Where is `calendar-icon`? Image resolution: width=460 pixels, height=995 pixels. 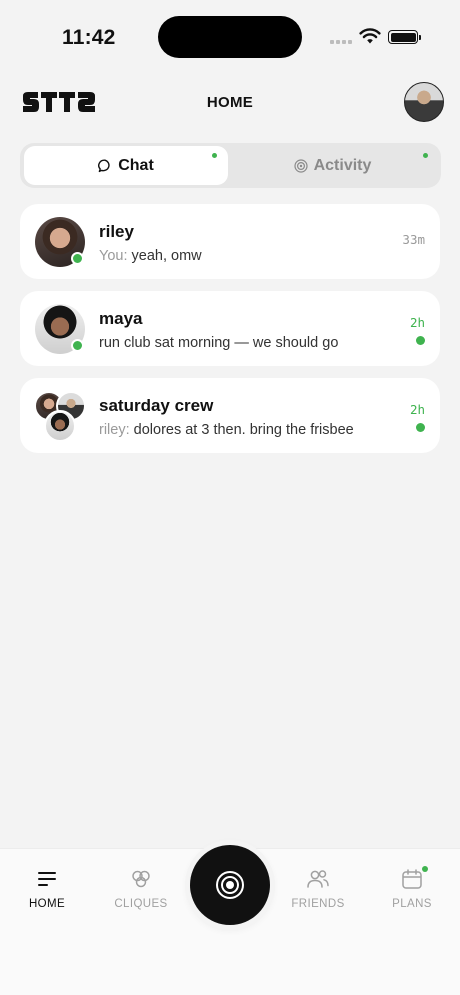
calendar-icon is located at coordinates (412, 879).